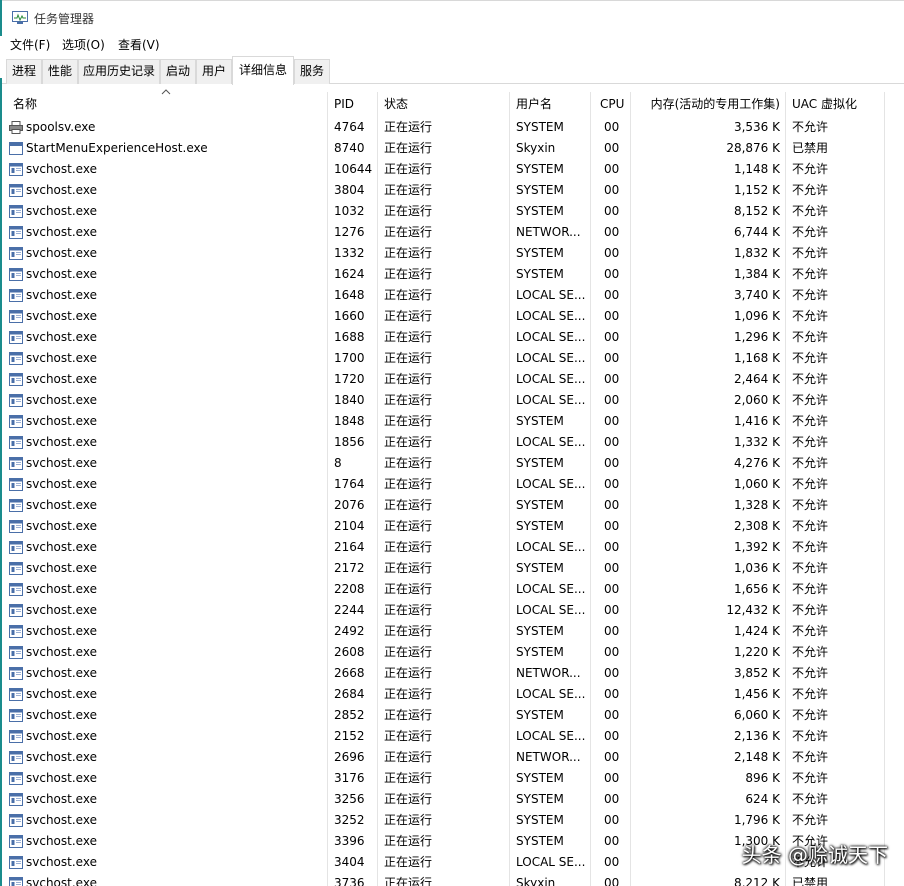 Image resolution: width=904 pixels, height=886 pixels. I want to click on table-row: svchost.exe 1332 正在运行 SYSTEM 00 1,832 K 不允许, so click(452, 253).